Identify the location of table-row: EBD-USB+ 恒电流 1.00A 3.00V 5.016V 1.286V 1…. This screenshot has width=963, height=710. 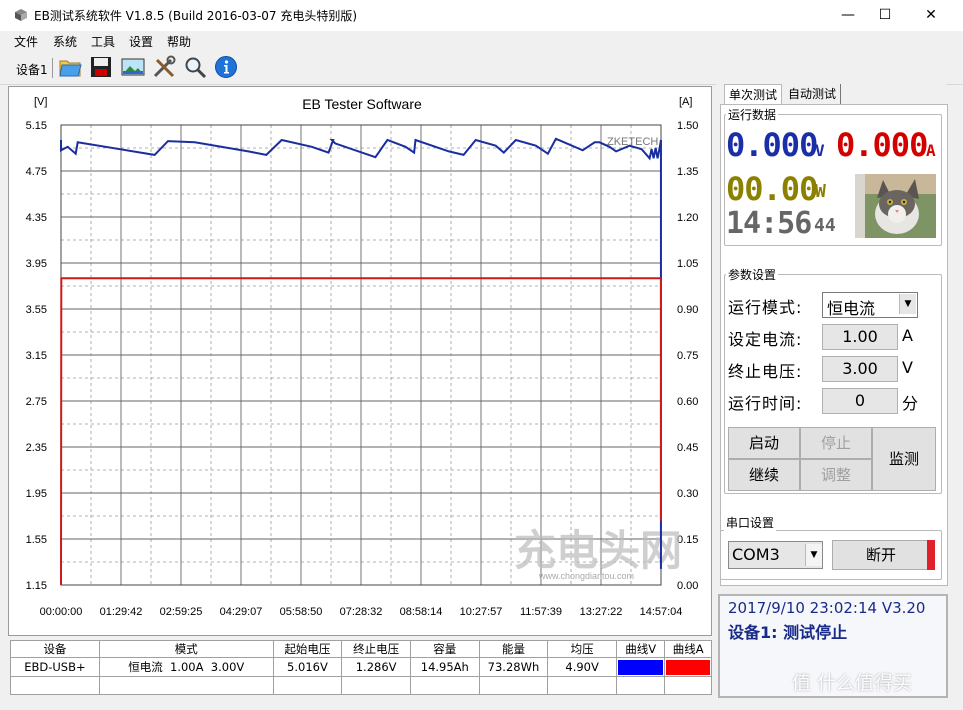
(361, 667).